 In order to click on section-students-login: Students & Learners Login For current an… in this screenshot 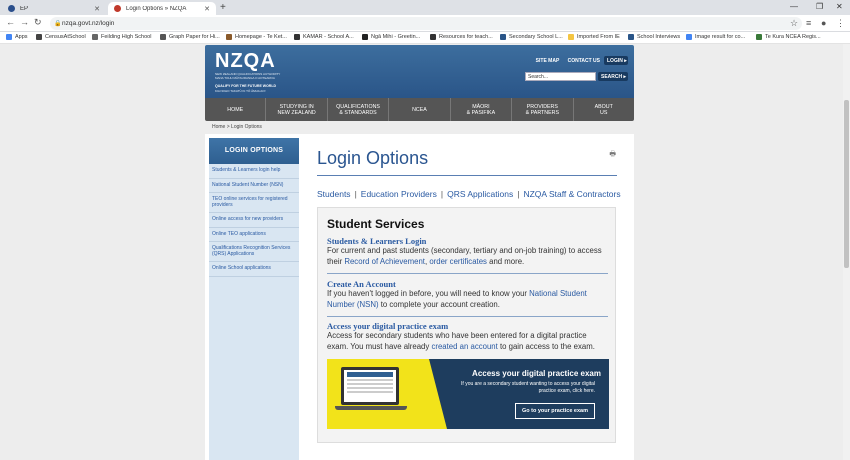, I will do `click(467, 251)`.